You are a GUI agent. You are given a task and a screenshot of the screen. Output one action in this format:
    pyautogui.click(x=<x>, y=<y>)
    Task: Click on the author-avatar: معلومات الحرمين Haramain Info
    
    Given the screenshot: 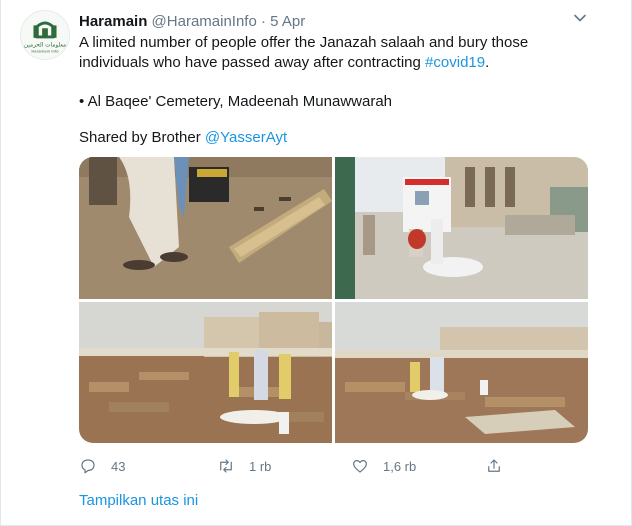 What is the action you would take?
    pyautogui.click(x=45, y=35)
    